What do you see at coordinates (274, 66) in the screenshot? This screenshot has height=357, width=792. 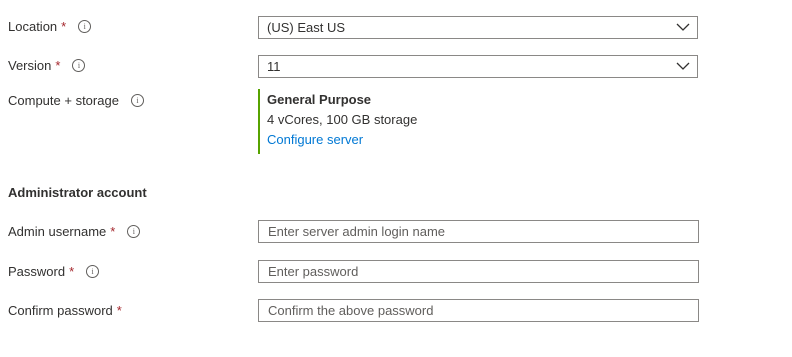 I see `version-select-value: 11` at bounding box center [274, 66].